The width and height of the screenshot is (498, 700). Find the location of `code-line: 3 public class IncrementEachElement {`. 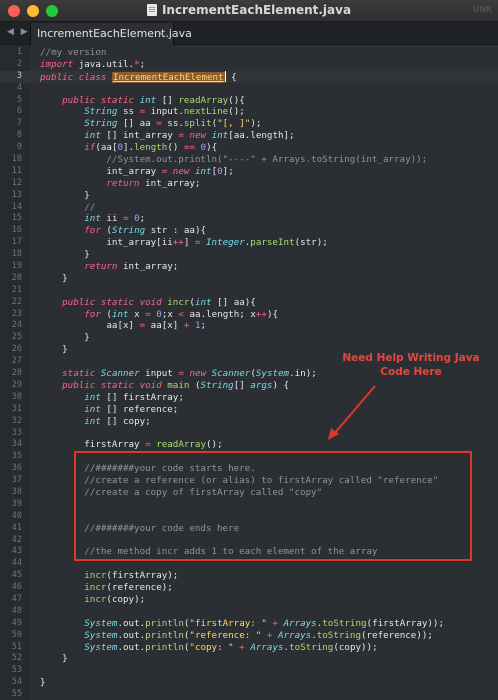

code-line: 3 public class IncrementEachElement { is located at coordinates (249, 76).